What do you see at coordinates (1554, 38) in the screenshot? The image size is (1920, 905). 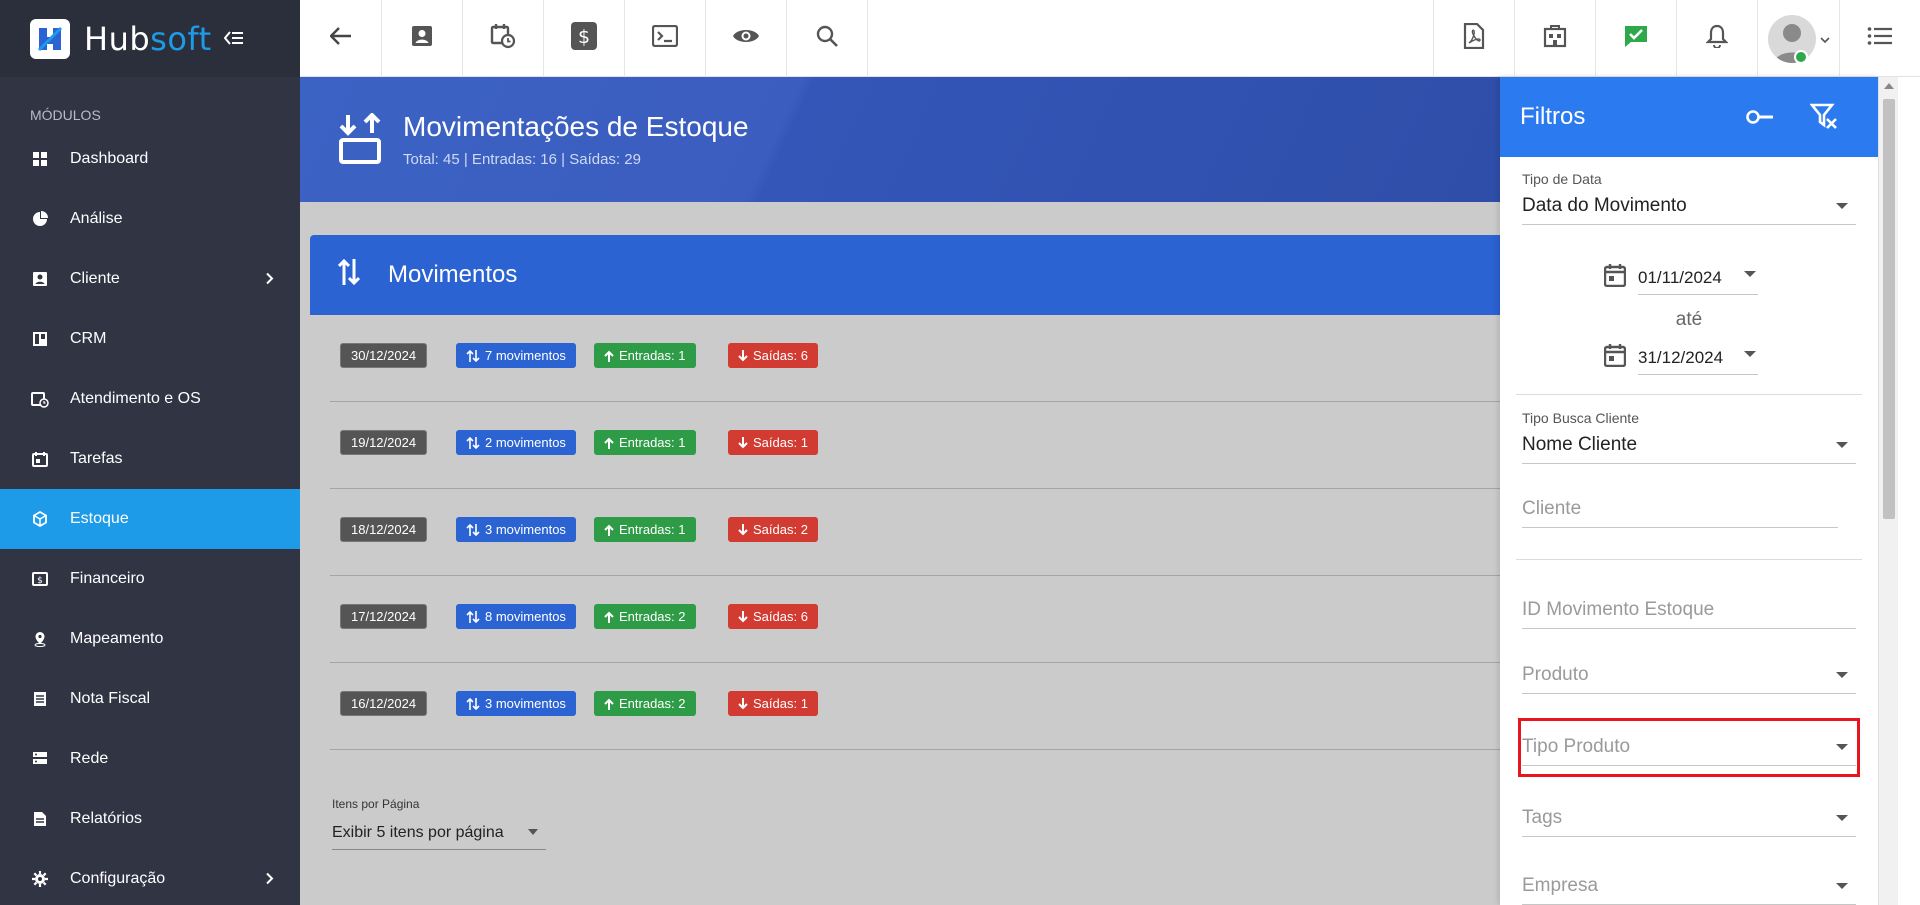 I see `company-button` at bounding box center [1554, 38].